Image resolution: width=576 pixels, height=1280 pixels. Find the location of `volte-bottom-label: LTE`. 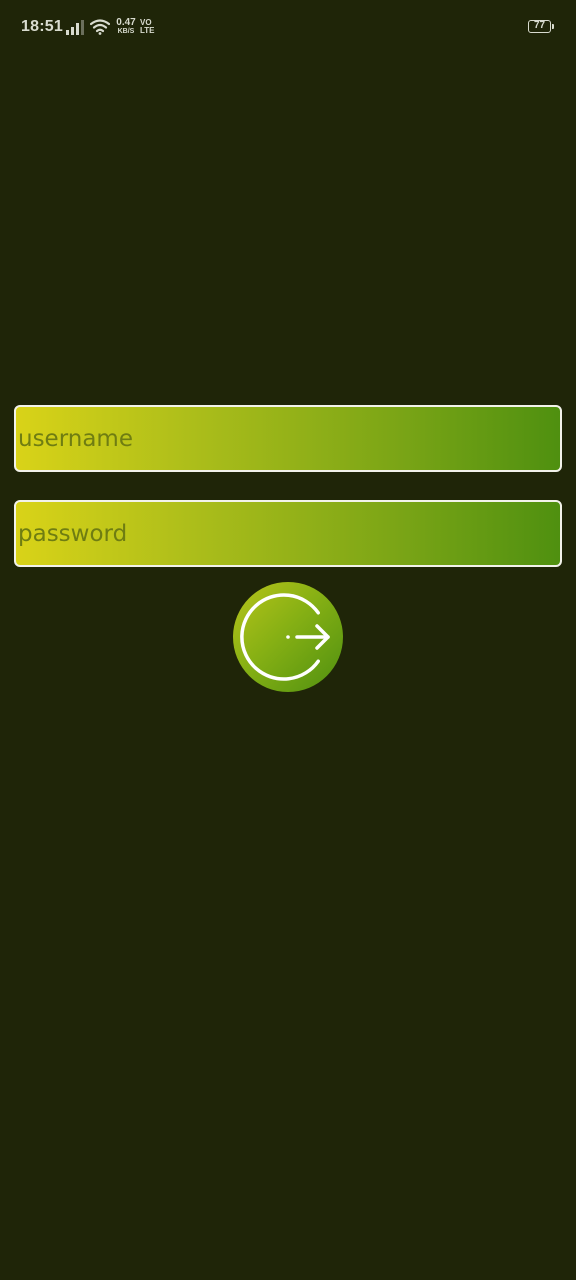

volte-bottom-label: LTE is located at coordinates (147, 30).